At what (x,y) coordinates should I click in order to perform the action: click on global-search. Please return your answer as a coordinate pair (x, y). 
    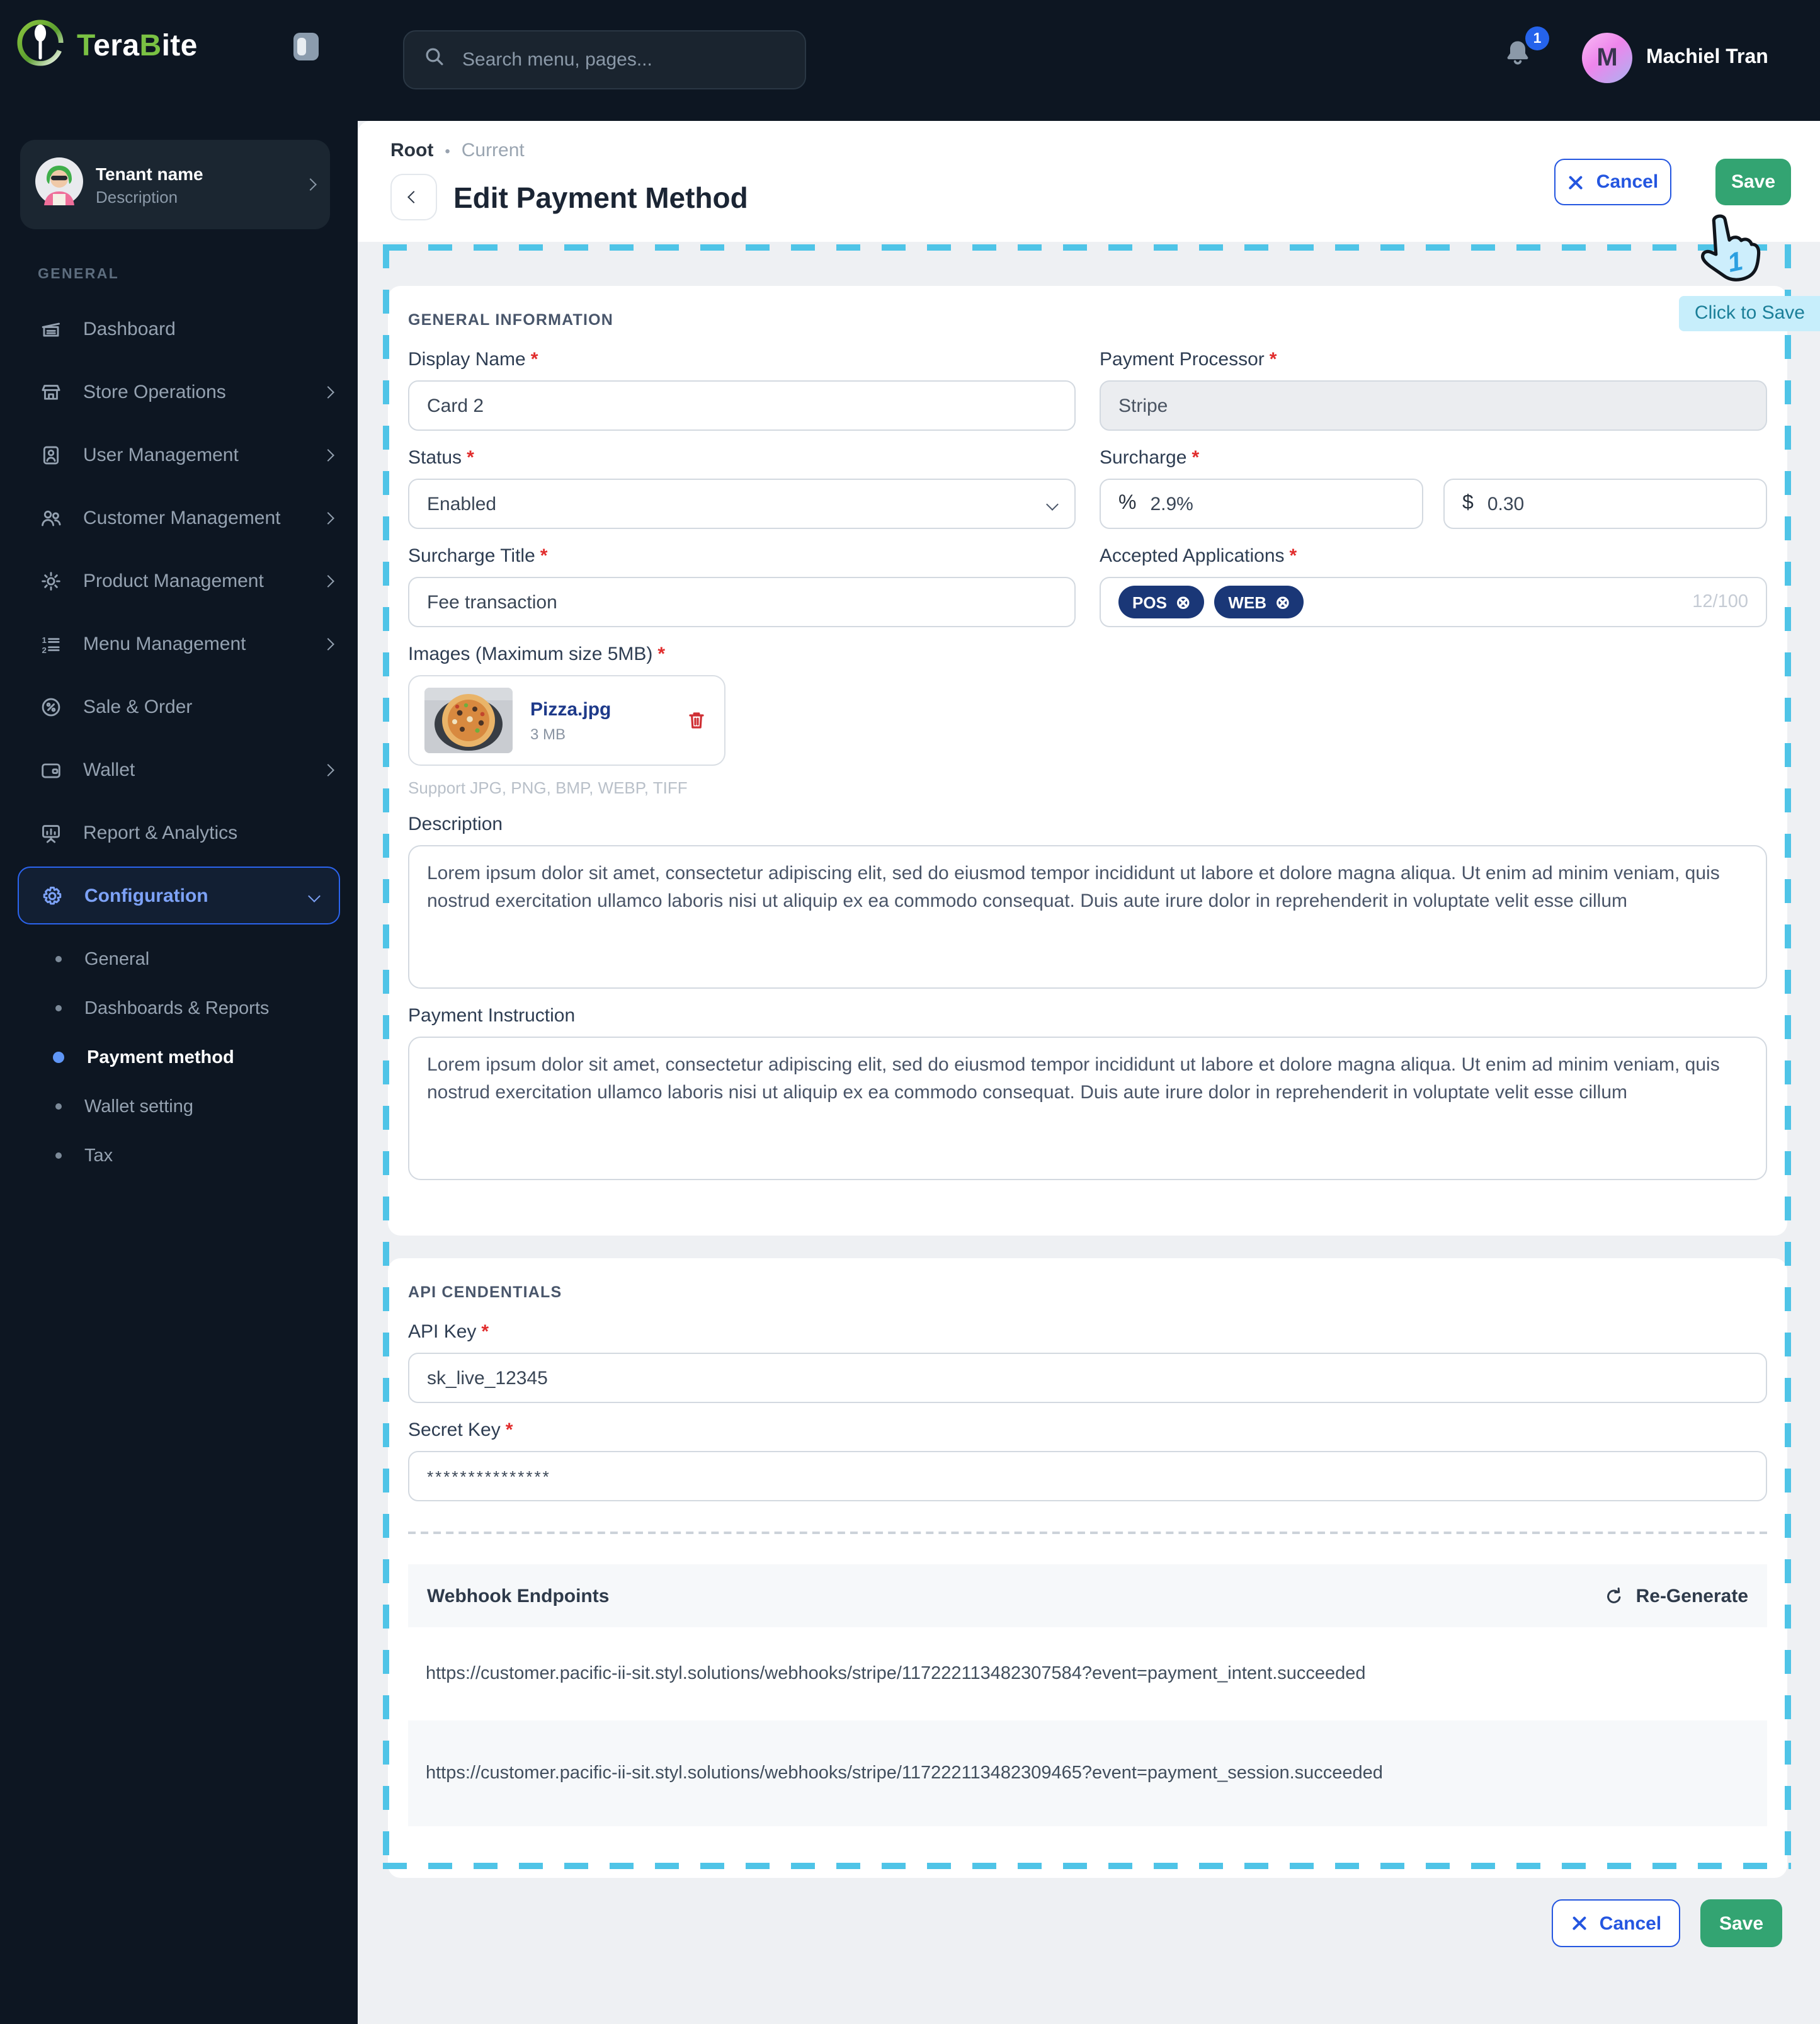
    Looking at the image, I should click on (604, 59).